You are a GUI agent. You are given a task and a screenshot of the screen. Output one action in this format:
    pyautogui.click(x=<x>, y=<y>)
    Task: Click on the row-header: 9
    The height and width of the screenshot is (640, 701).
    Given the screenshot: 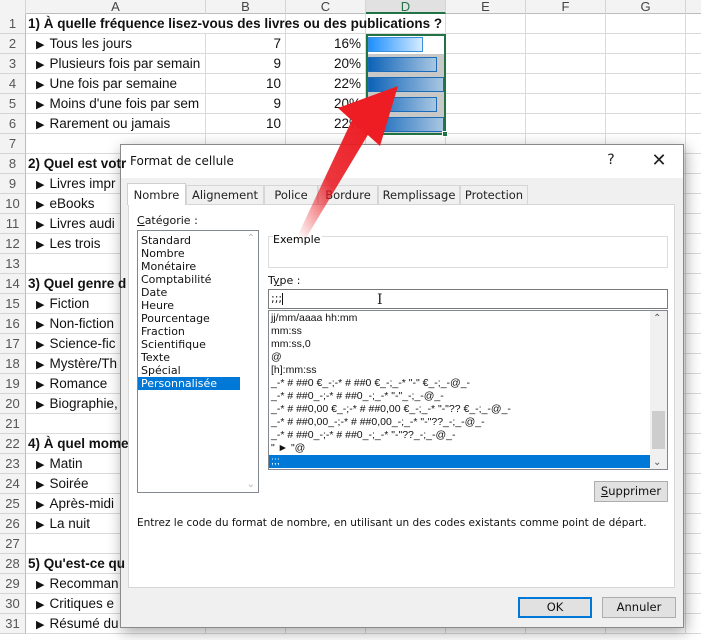 What is the action you would take?
    pyautogui.click(x=13, y=184)
    